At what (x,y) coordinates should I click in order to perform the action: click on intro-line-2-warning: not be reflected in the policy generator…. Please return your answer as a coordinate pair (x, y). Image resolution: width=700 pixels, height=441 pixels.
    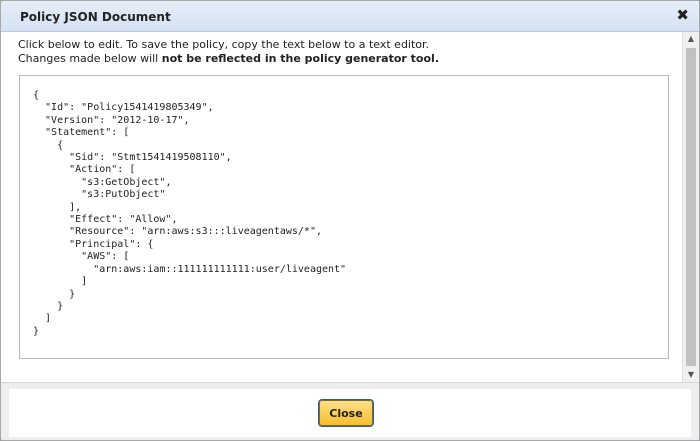
    Looking at the image, I should click on (300, 58).